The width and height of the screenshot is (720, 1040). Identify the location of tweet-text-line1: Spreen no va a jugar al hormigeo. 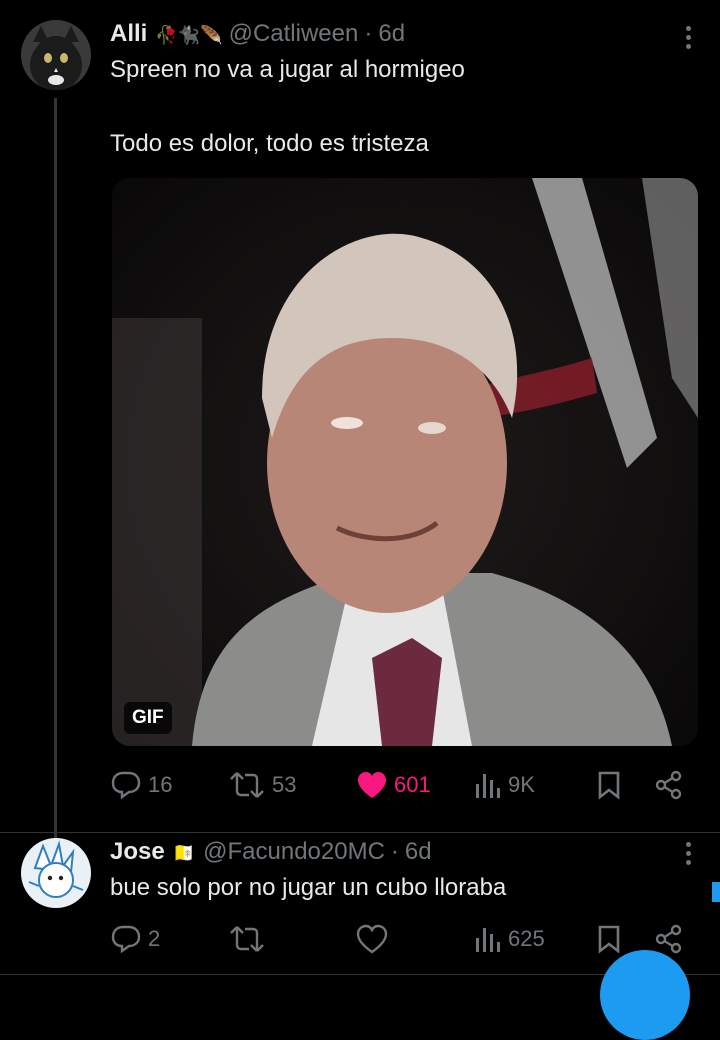
(287, 69).